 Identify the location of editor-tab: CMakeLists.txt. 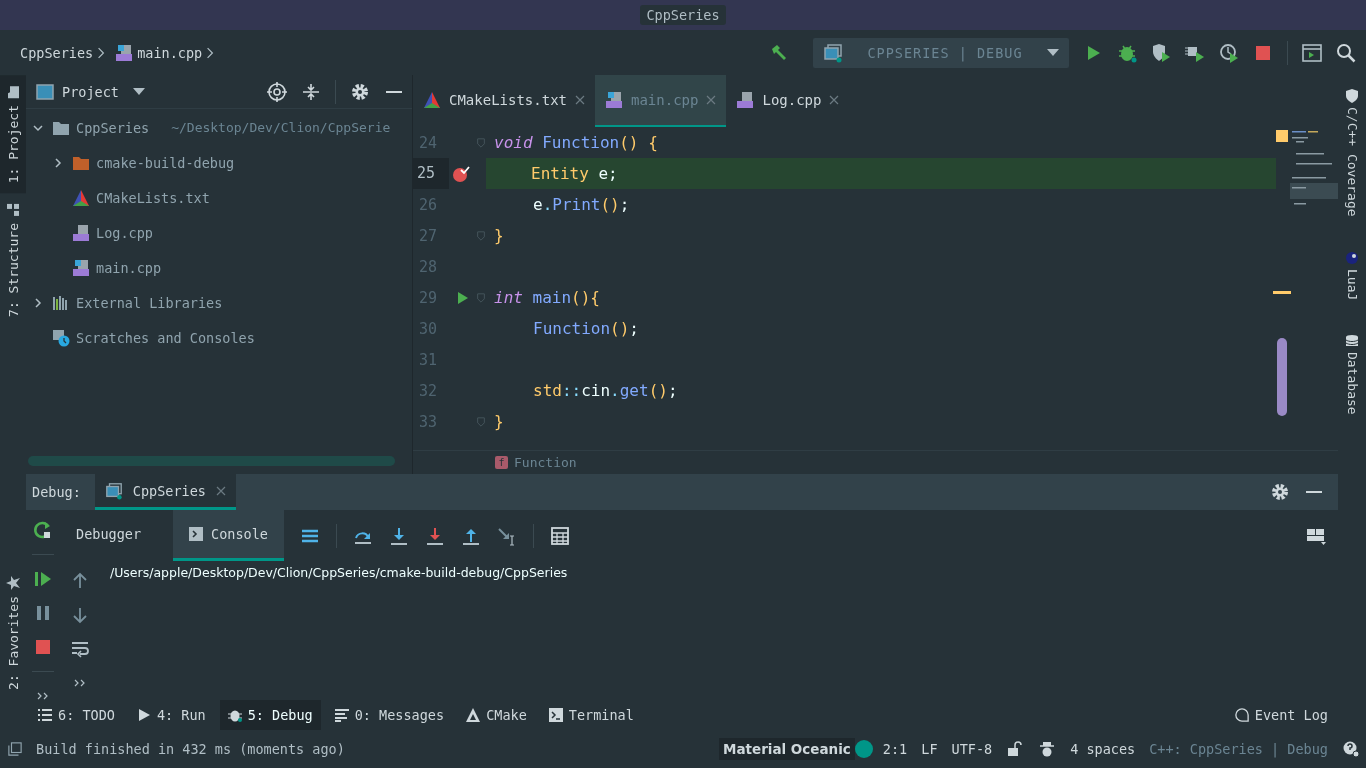
(504, 101).